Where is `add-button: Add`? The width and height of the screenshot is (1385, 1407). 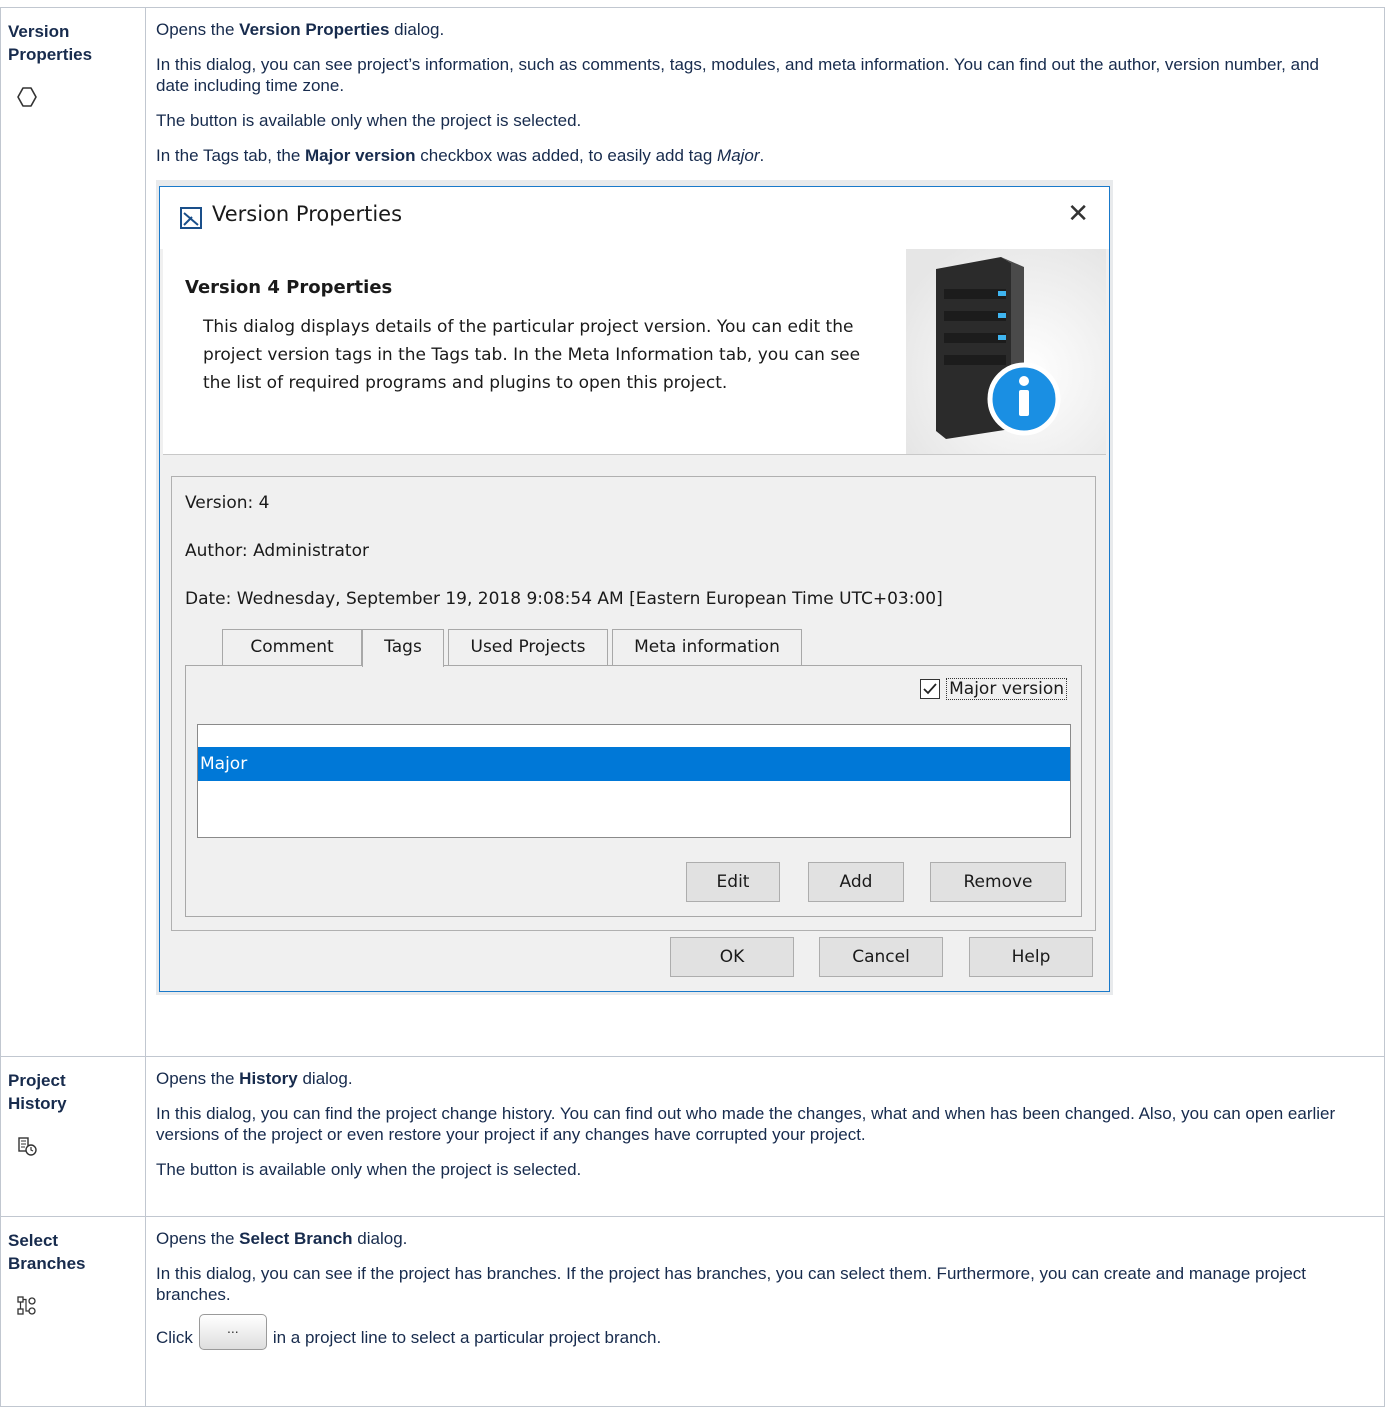
add-button: Add is located at coordinates (856, 882).